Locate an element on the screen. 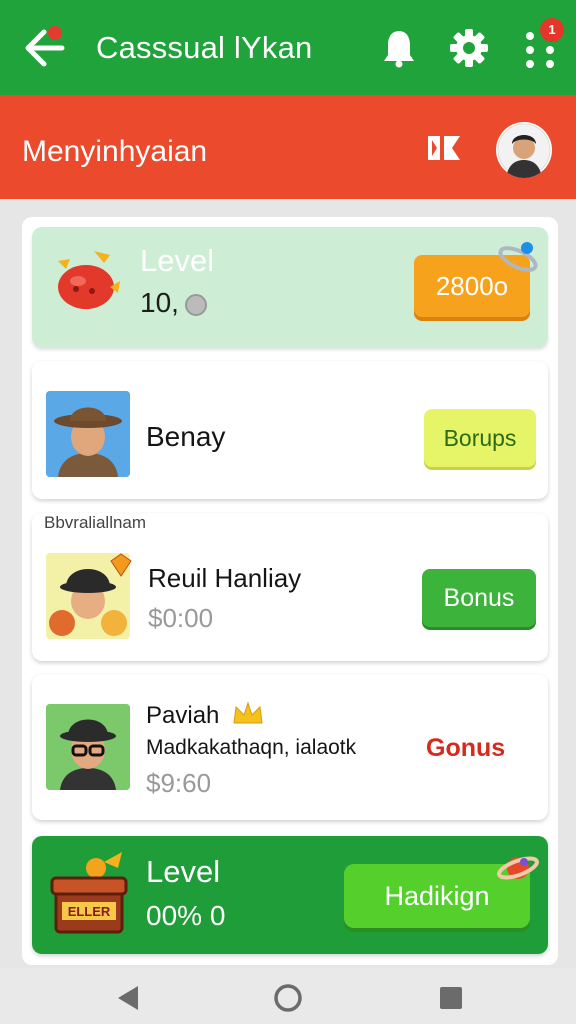  gem-icon is located at coordinates (121, 565).